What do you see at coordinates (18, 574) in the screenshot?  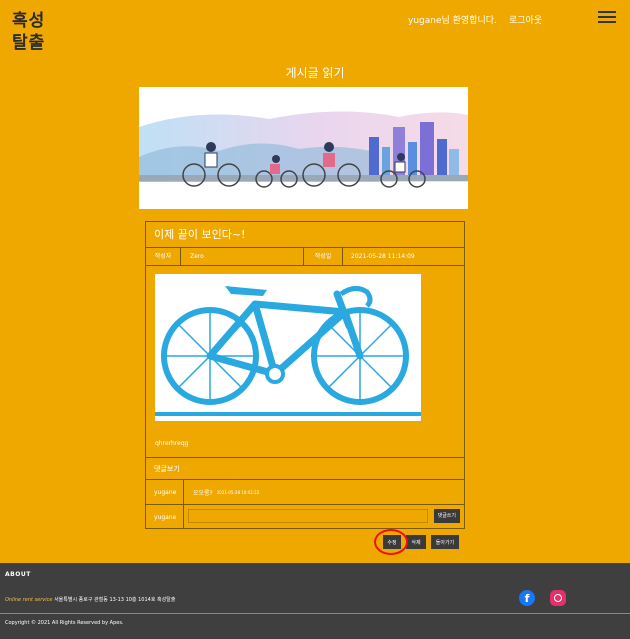 I see `footer-about: ABOUT` at bounding box center [18, 574].